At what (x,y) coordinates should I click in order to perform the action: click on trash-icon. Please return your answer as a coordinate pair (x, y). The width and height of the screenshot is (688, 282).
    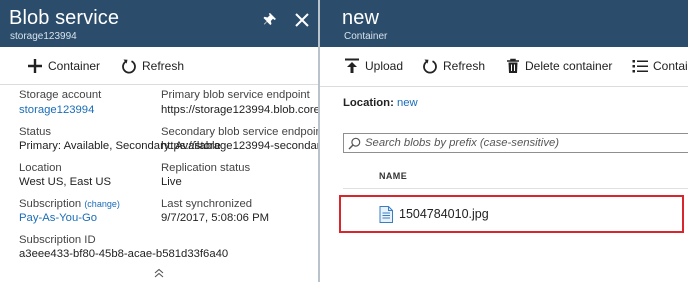
    Looking at the image, I should click on (513, 65).